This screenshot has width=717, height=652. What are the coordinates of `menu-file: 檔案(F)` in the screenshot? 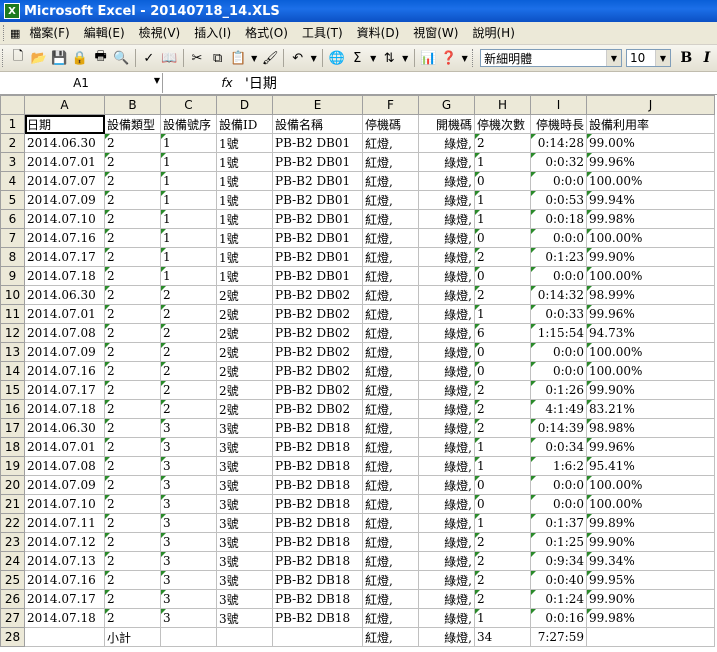 It's located at (49, 33).